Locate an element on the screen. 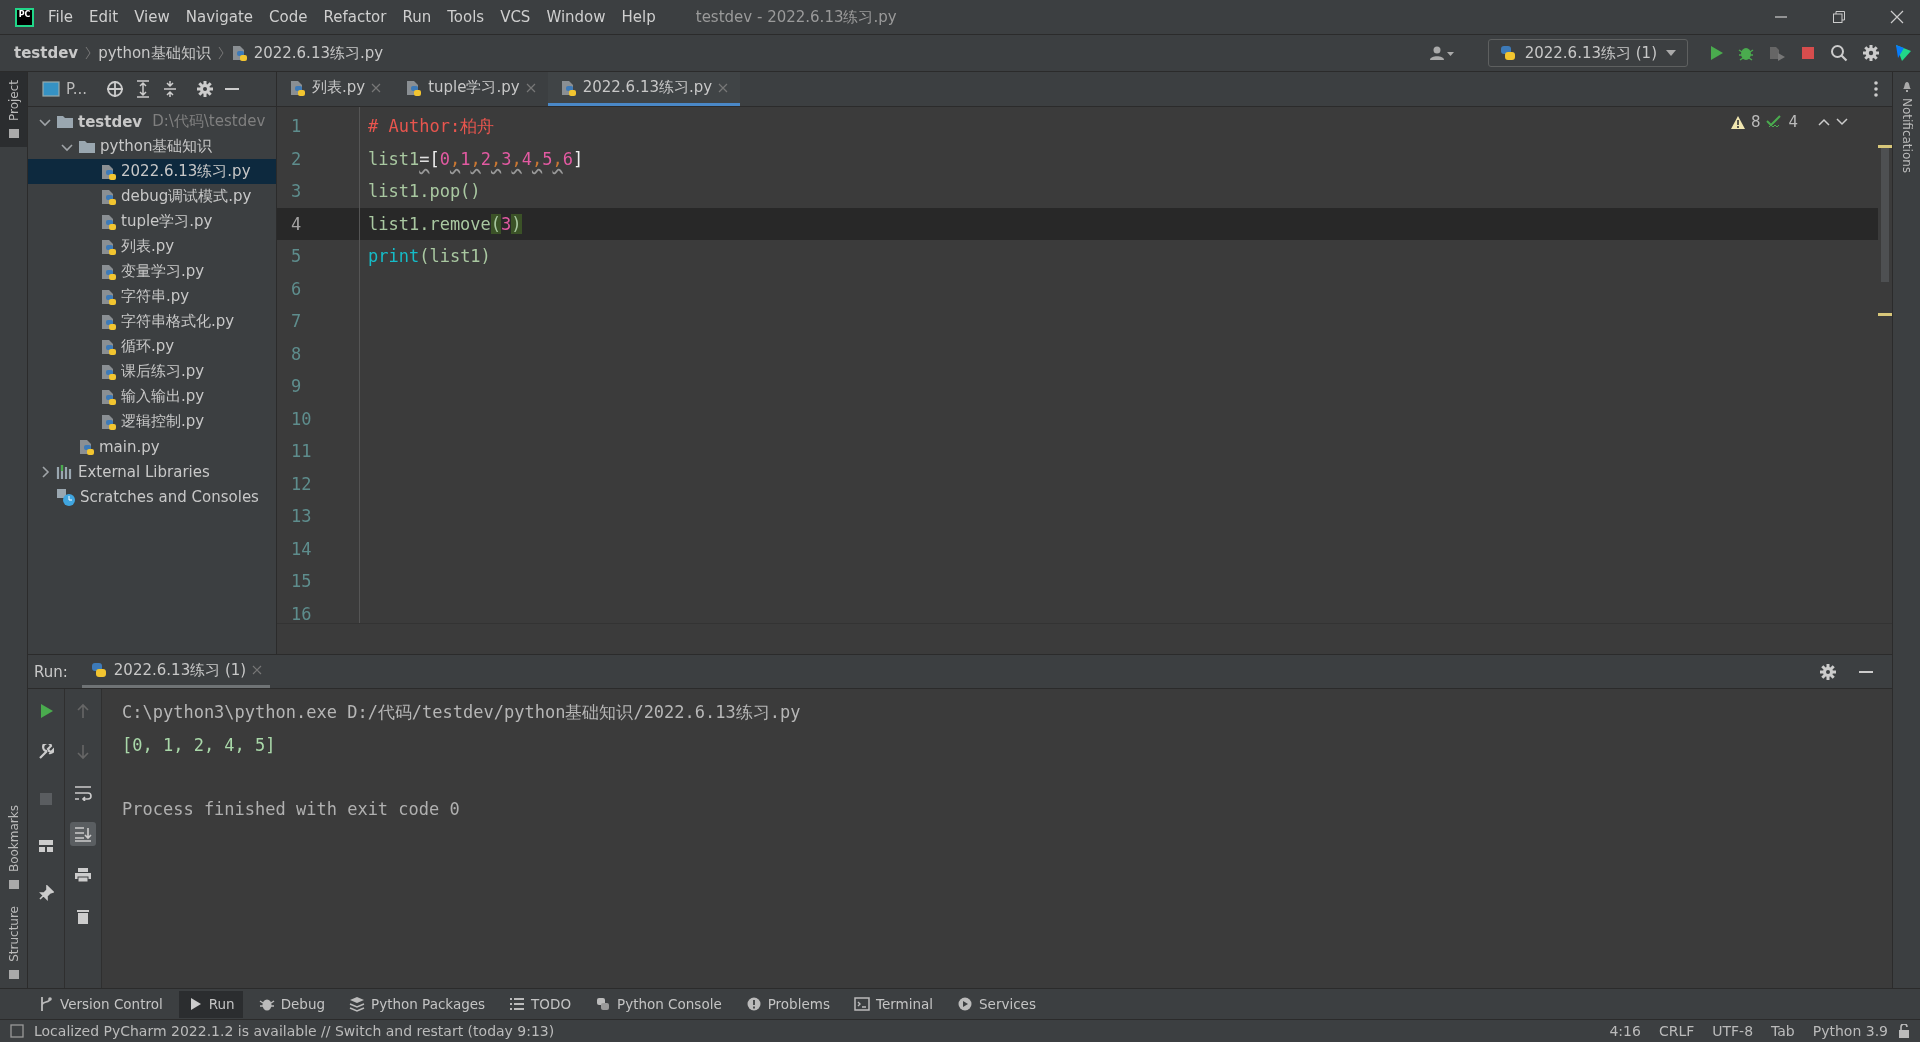 The height and width of the screenshot is (1042, 1920). weak-warning-count: 4 is located at coordinates (1793, 122).